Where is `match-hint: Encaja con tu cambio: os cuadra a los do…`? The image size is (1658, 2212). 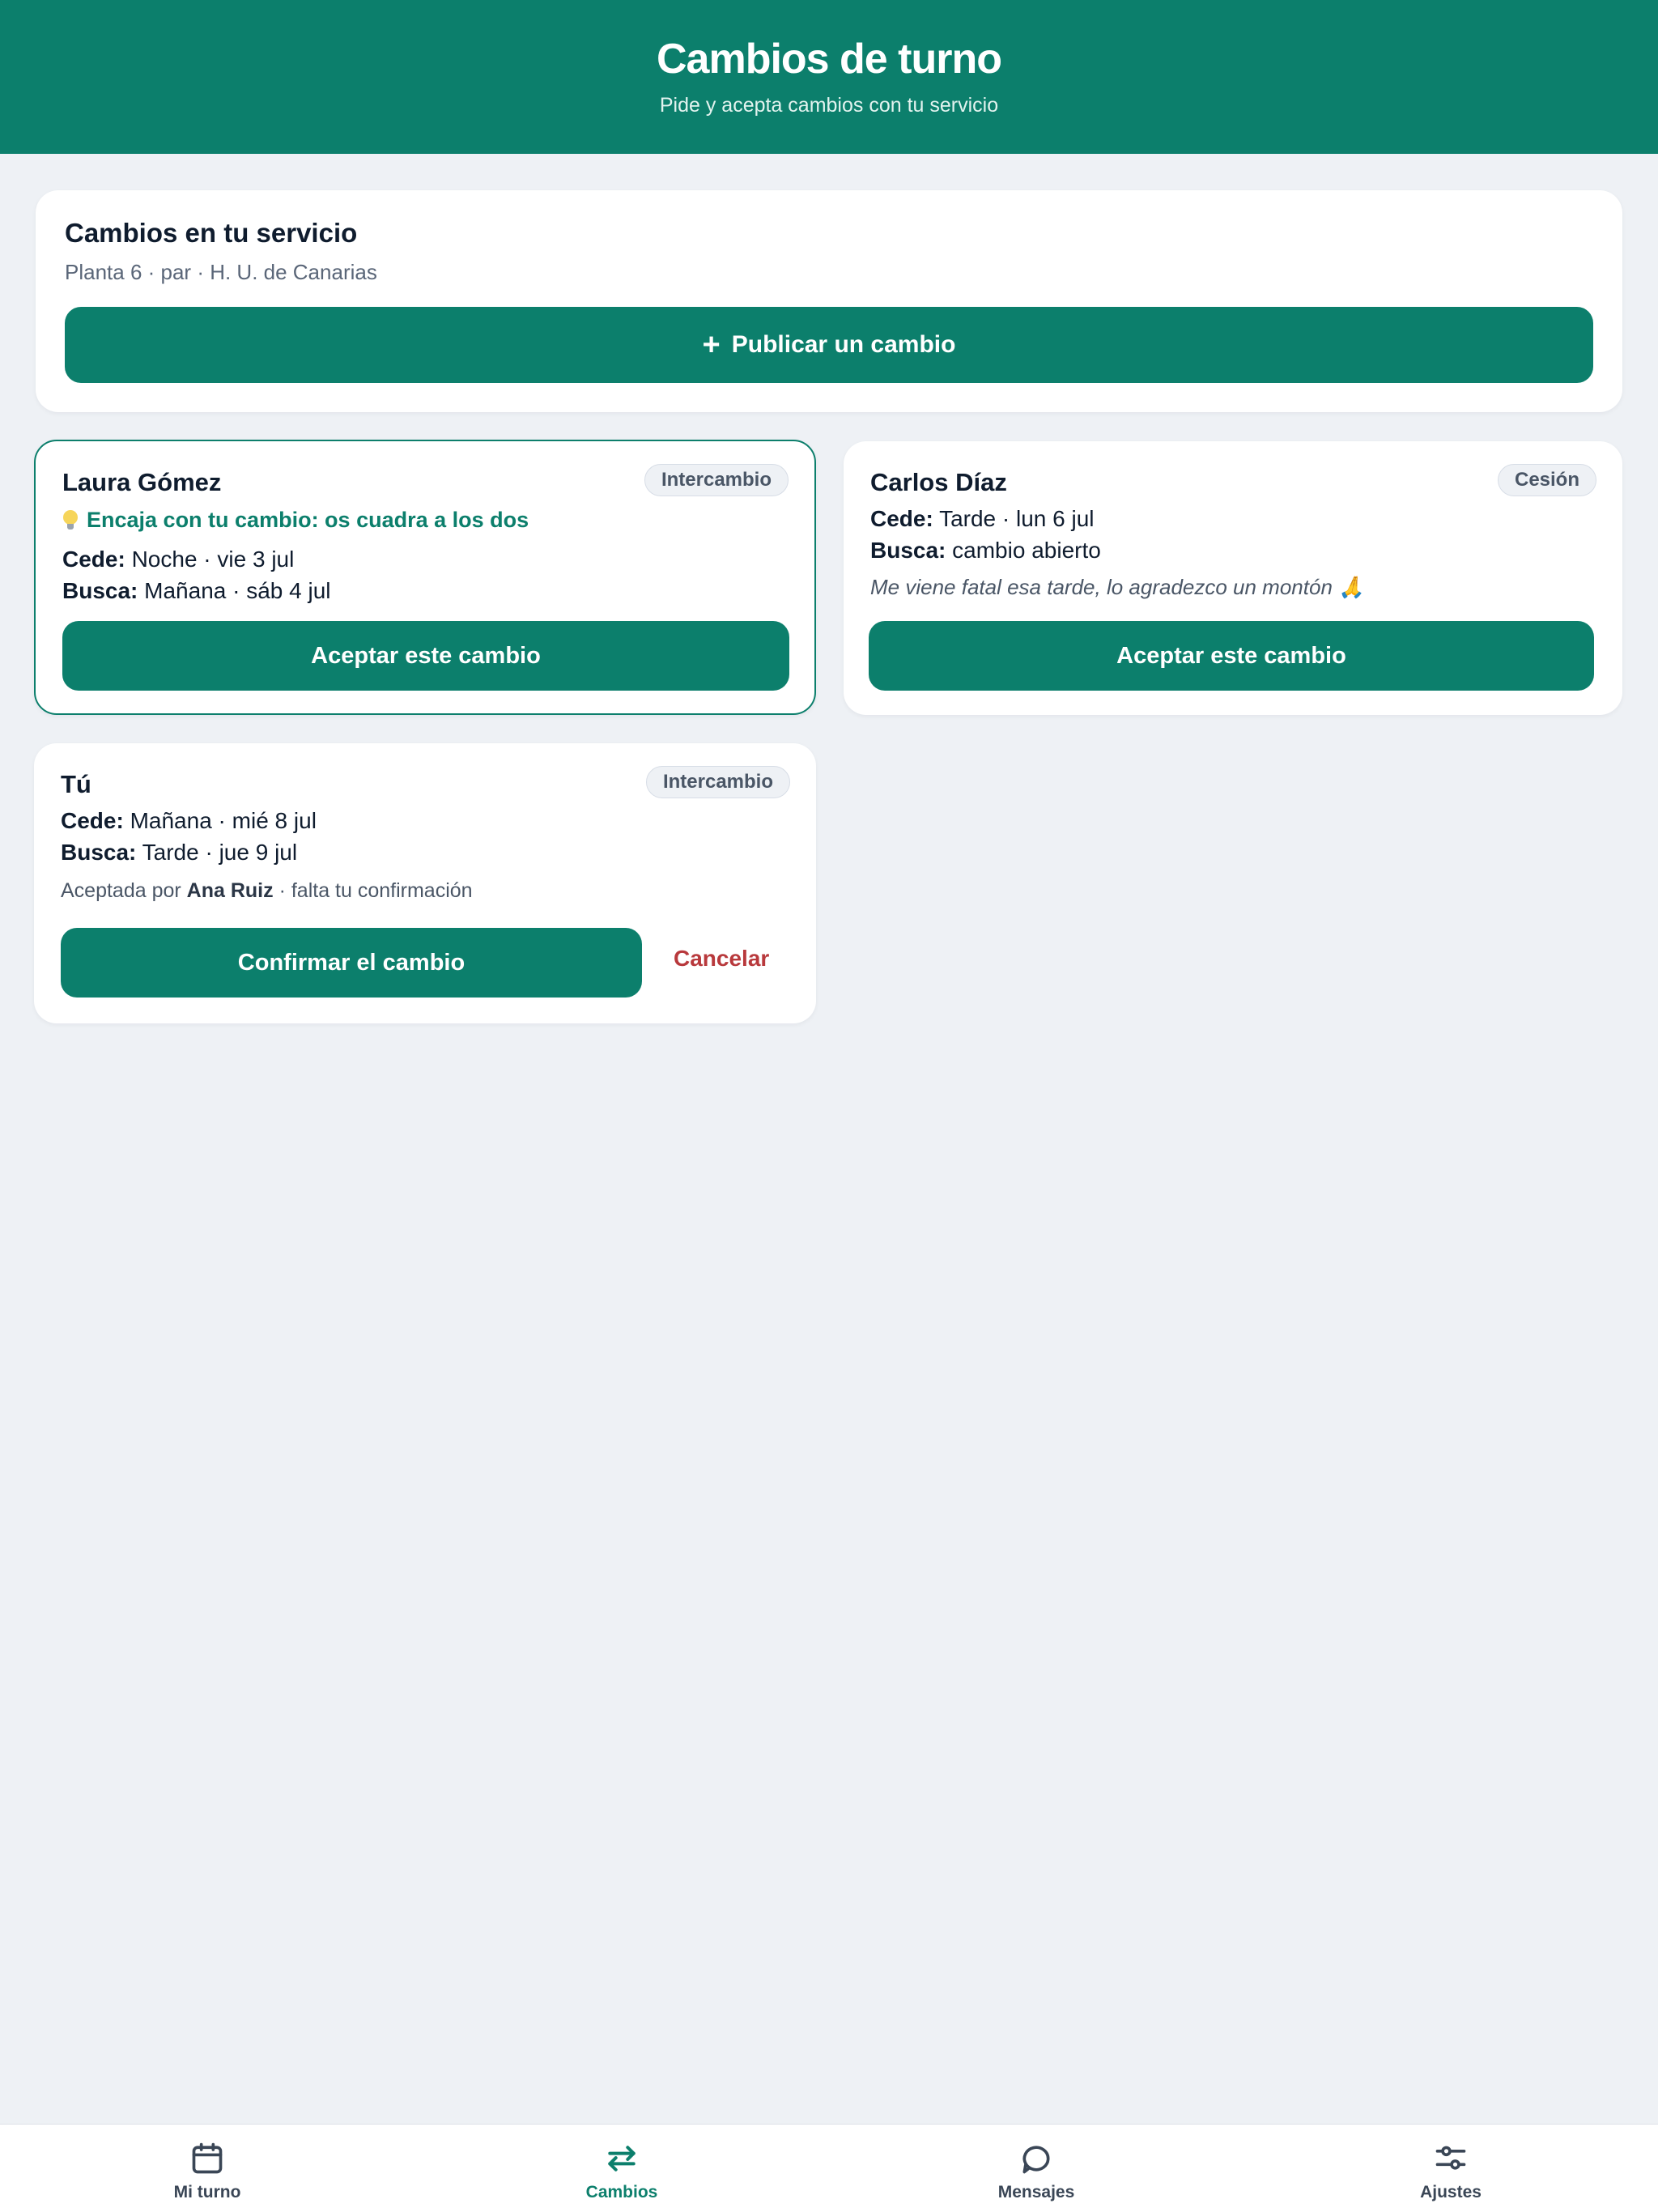 match-hint: Encaja con tu cambio: os cuadra a los do… is located at coordinates (295, 520).